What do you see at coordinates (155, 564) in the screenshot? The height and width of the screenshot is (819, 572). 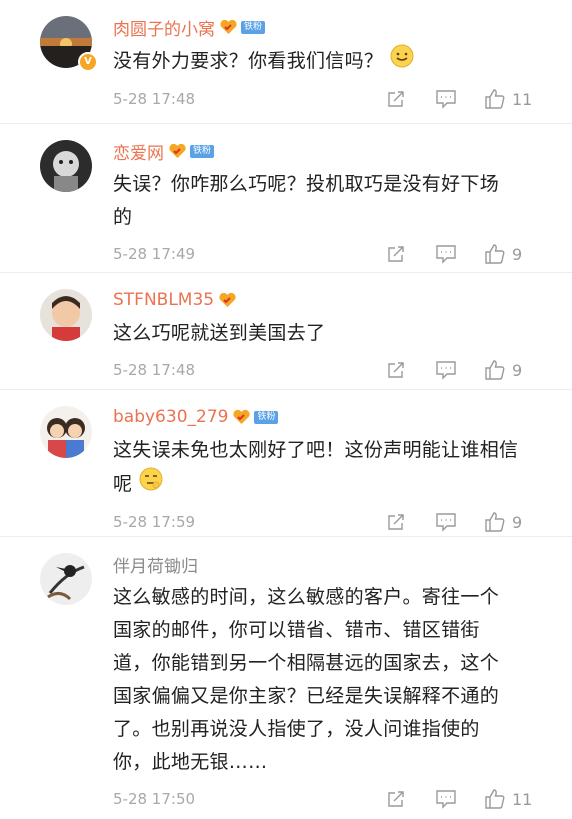 I see `username: 伴月荷锄归` at bounding box center [155, 564].